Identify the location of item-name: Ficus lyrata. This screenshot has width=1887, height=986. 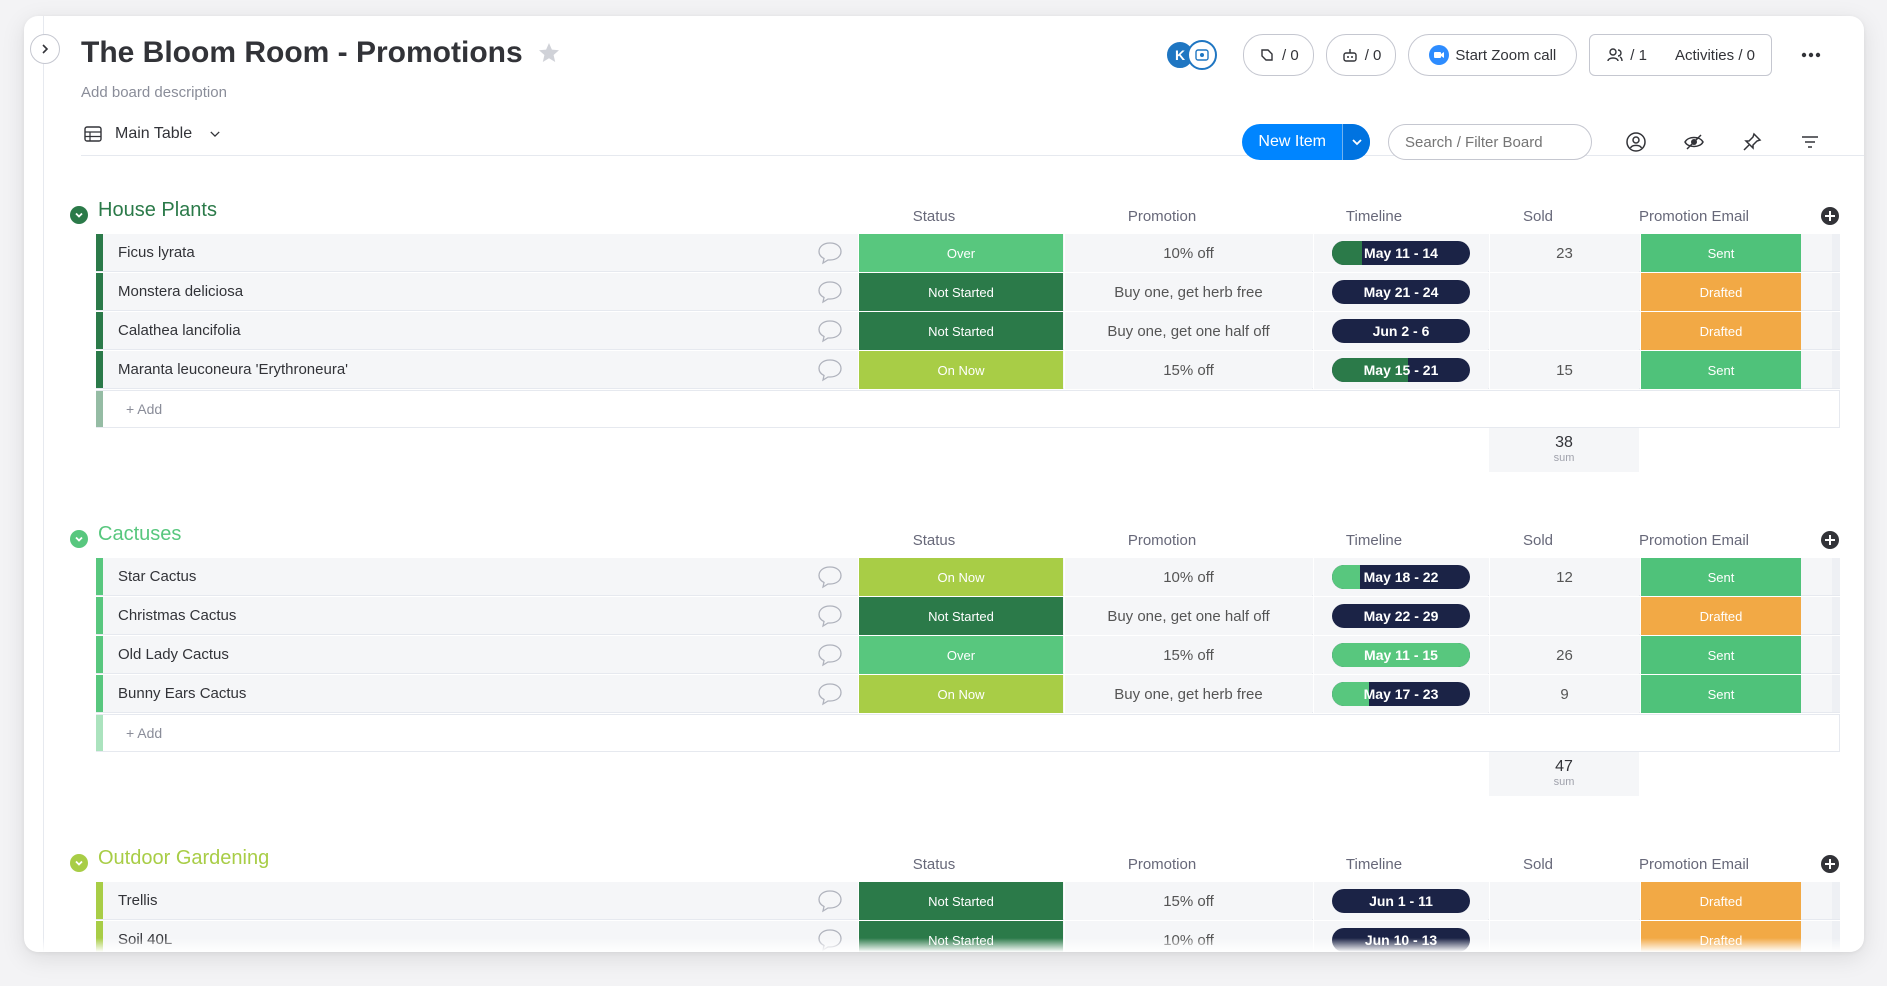
(156, 252).